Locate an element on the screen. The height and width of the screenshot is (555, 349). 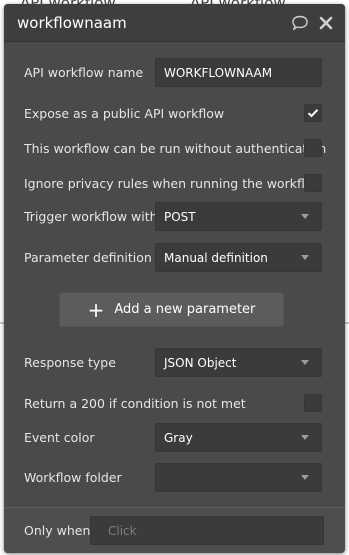
api-workflow-name-input: WORKFLOWNAAM is located at coordinates (238, 72).